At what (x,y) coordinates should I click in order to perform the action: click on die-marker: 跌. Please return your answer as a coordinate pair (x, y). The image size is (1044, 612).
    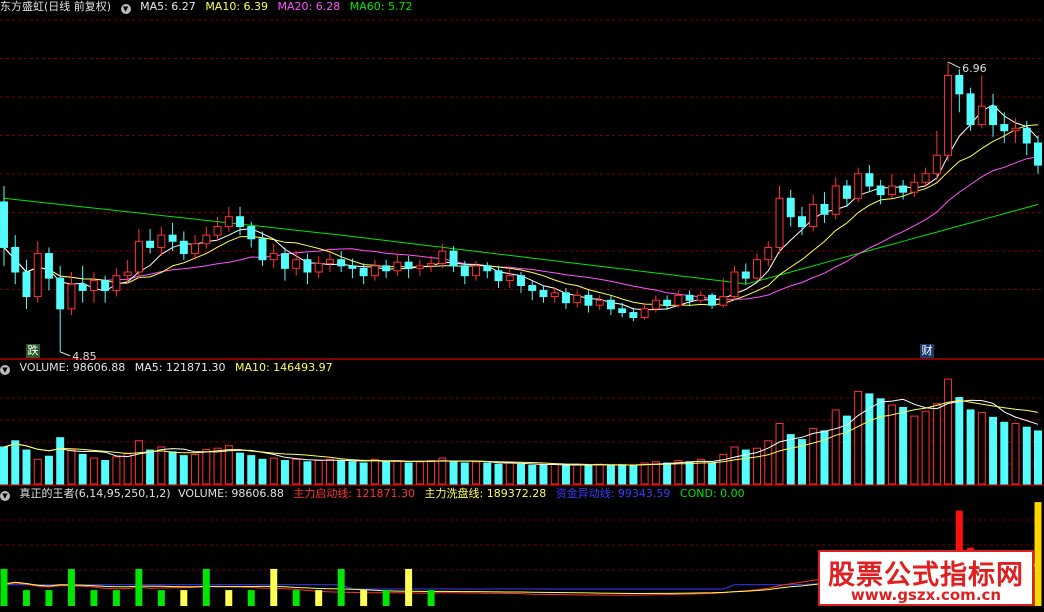
    Looking at the image, I should click on (33, 351).